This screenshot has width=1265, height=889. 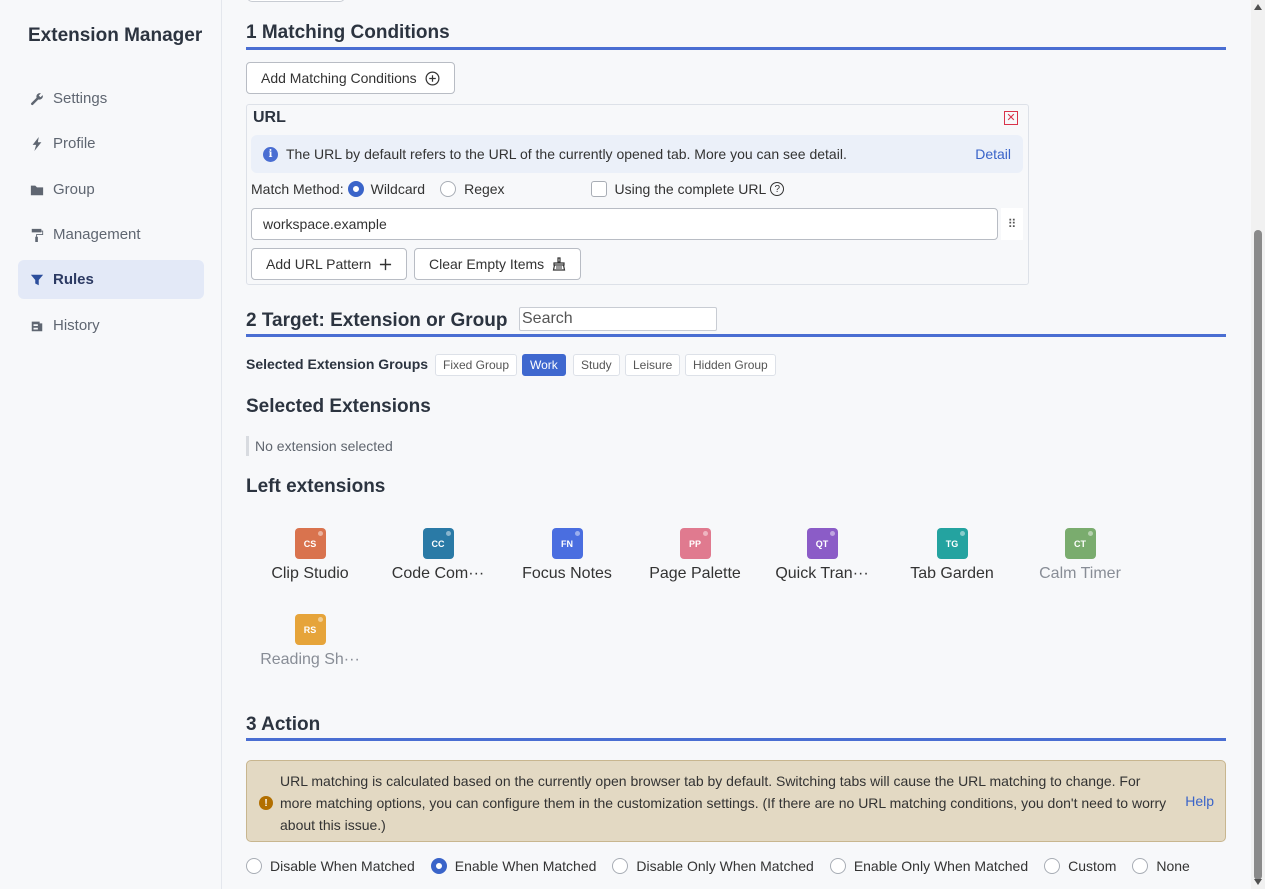 I want to click on extension-icon: PP, so click(x=695, y=543).